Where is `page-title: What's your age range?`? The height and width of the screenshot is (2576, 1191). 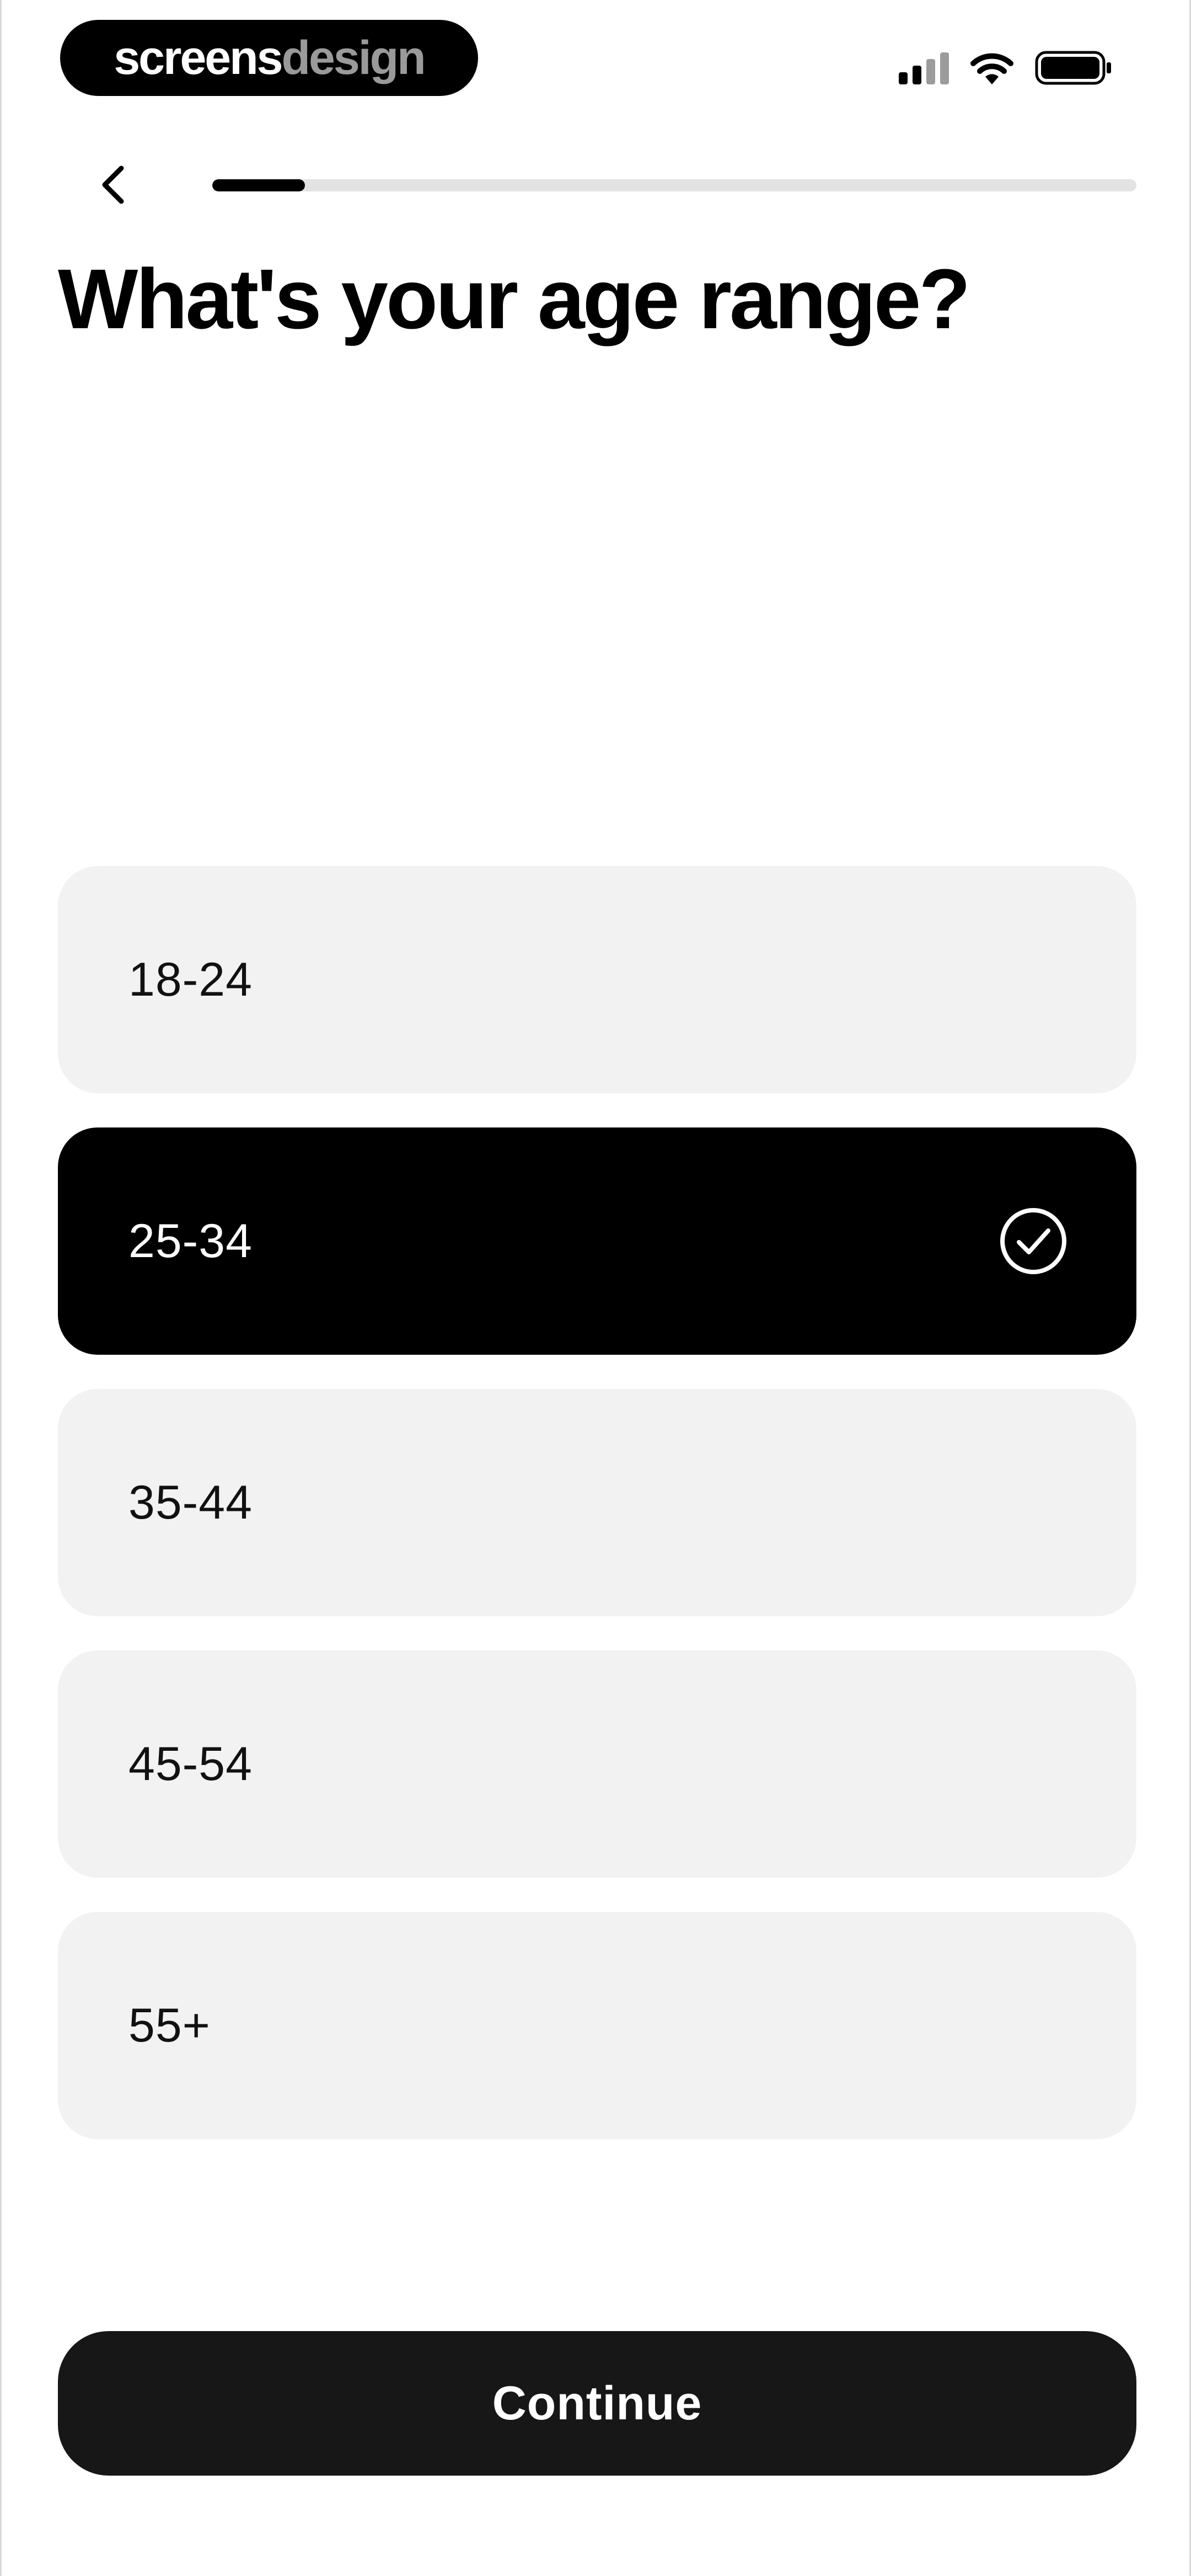 page-title: What's your age range? is located at coordinates (514, 299).